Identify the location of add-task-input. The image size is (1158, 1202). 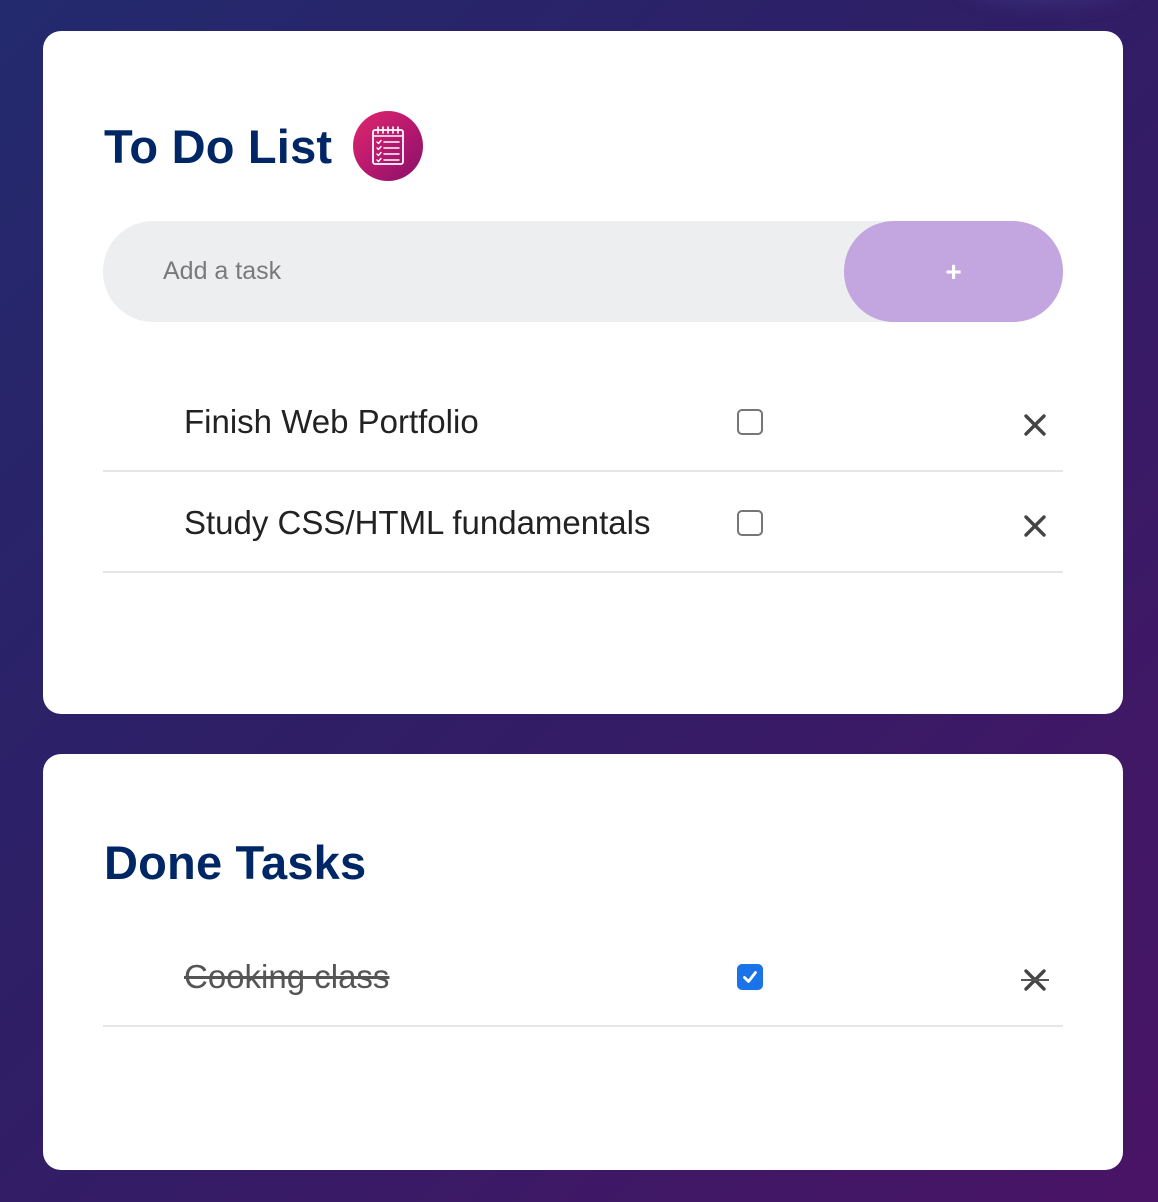
(473, 271).